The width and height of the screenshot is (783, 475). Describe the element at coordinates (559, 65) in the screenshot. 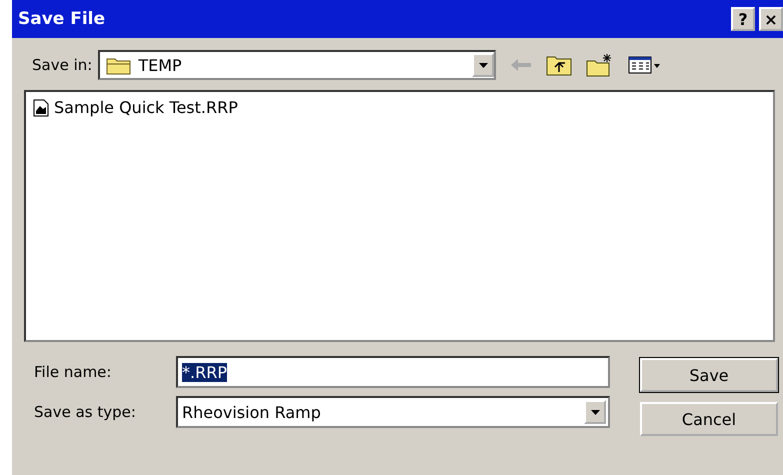

I see `up-folder-icon` at that location.